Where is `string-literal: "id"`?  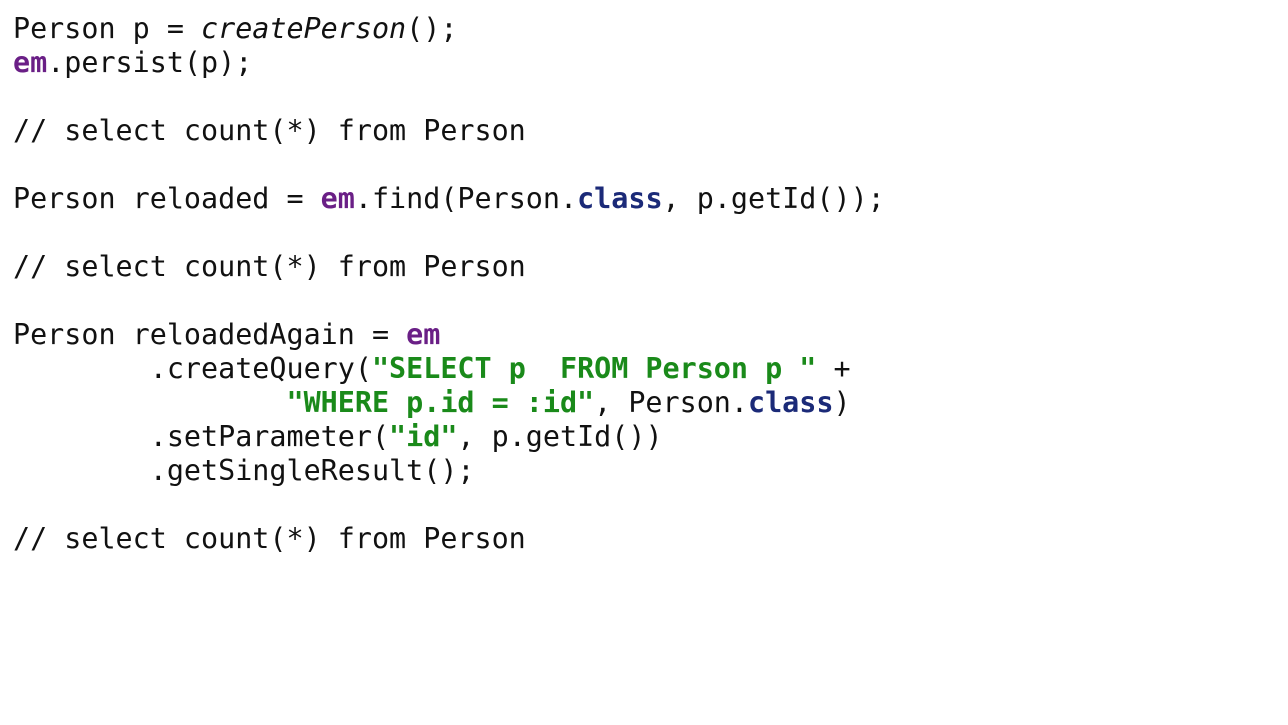
string-literal: "id" is located at coordinates (423, 436).